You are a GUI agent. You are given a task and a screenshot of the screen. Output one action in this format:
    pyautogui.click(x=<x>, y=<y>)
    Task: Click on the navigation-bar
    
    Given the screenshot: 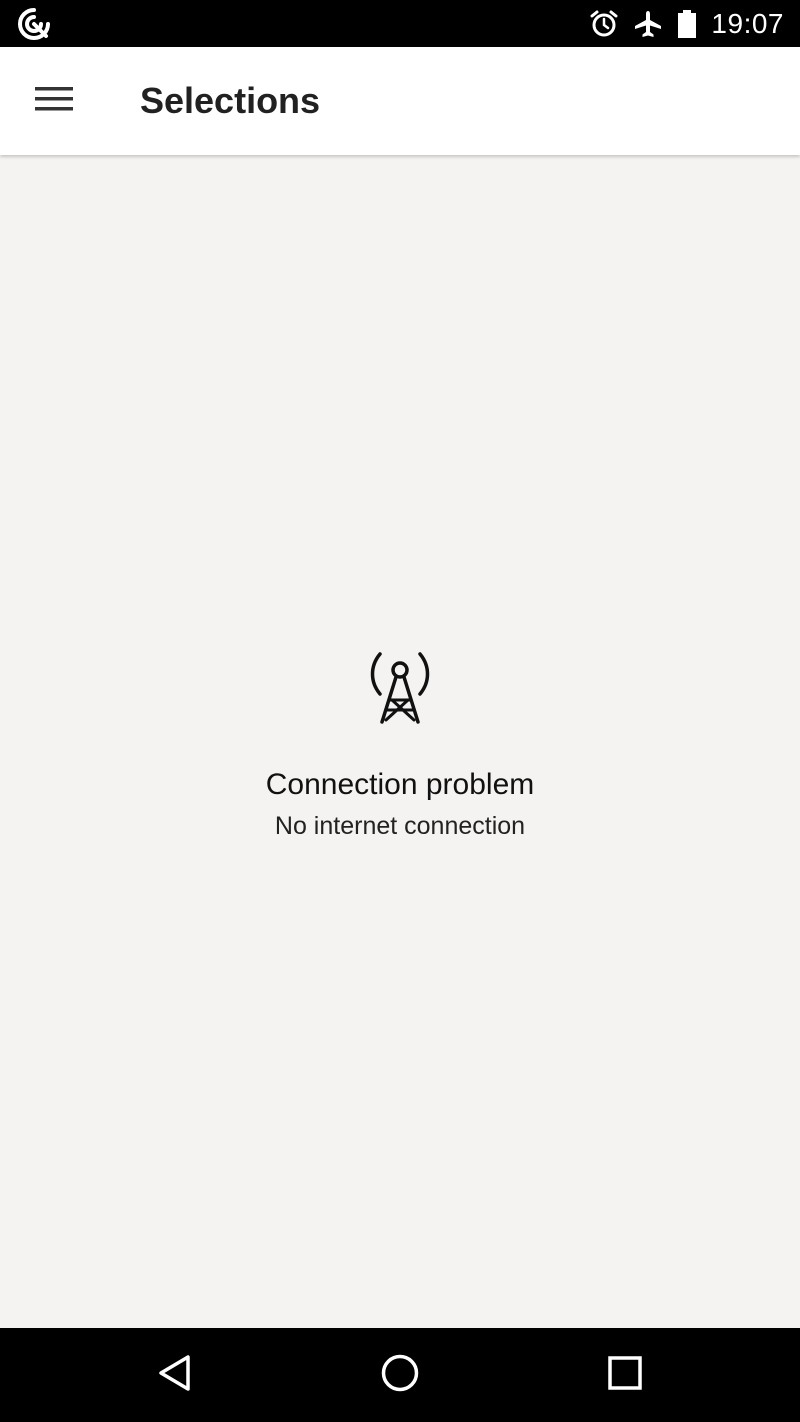 What is the action you would take?
    pyautogui.click(x=400, y=1375)
    